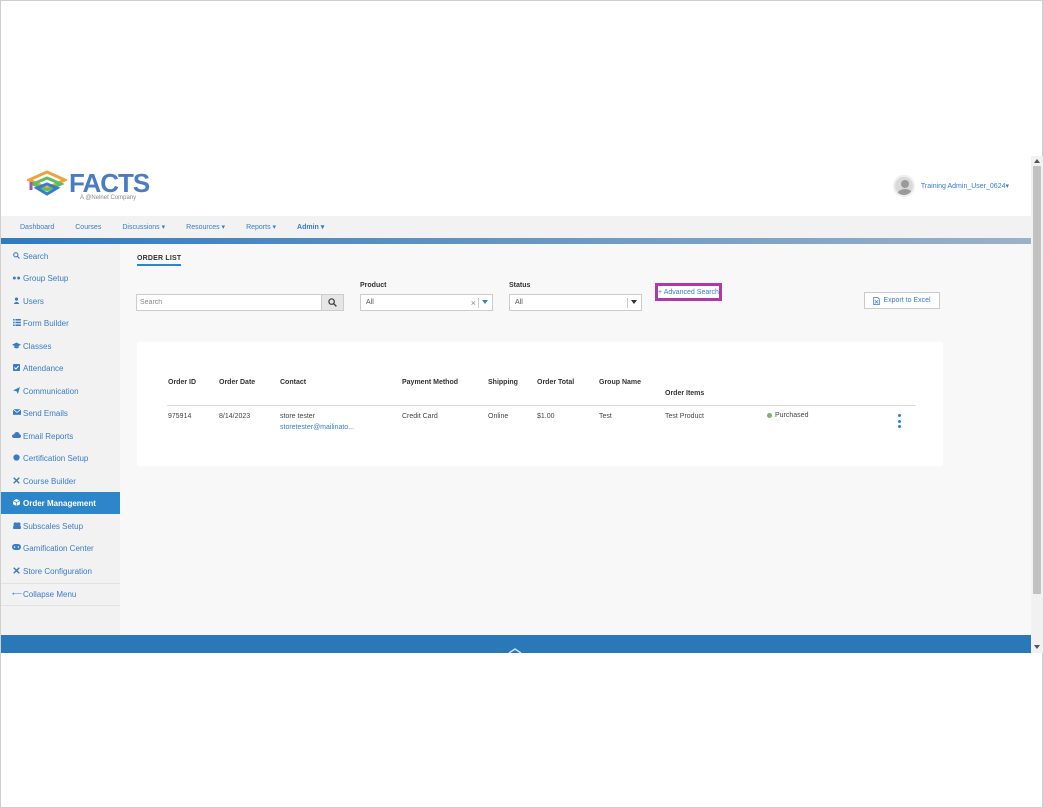 The height and width of the screenshot is (808, 1043). I want to click on scroll-down-icon, so click(1037, 647).